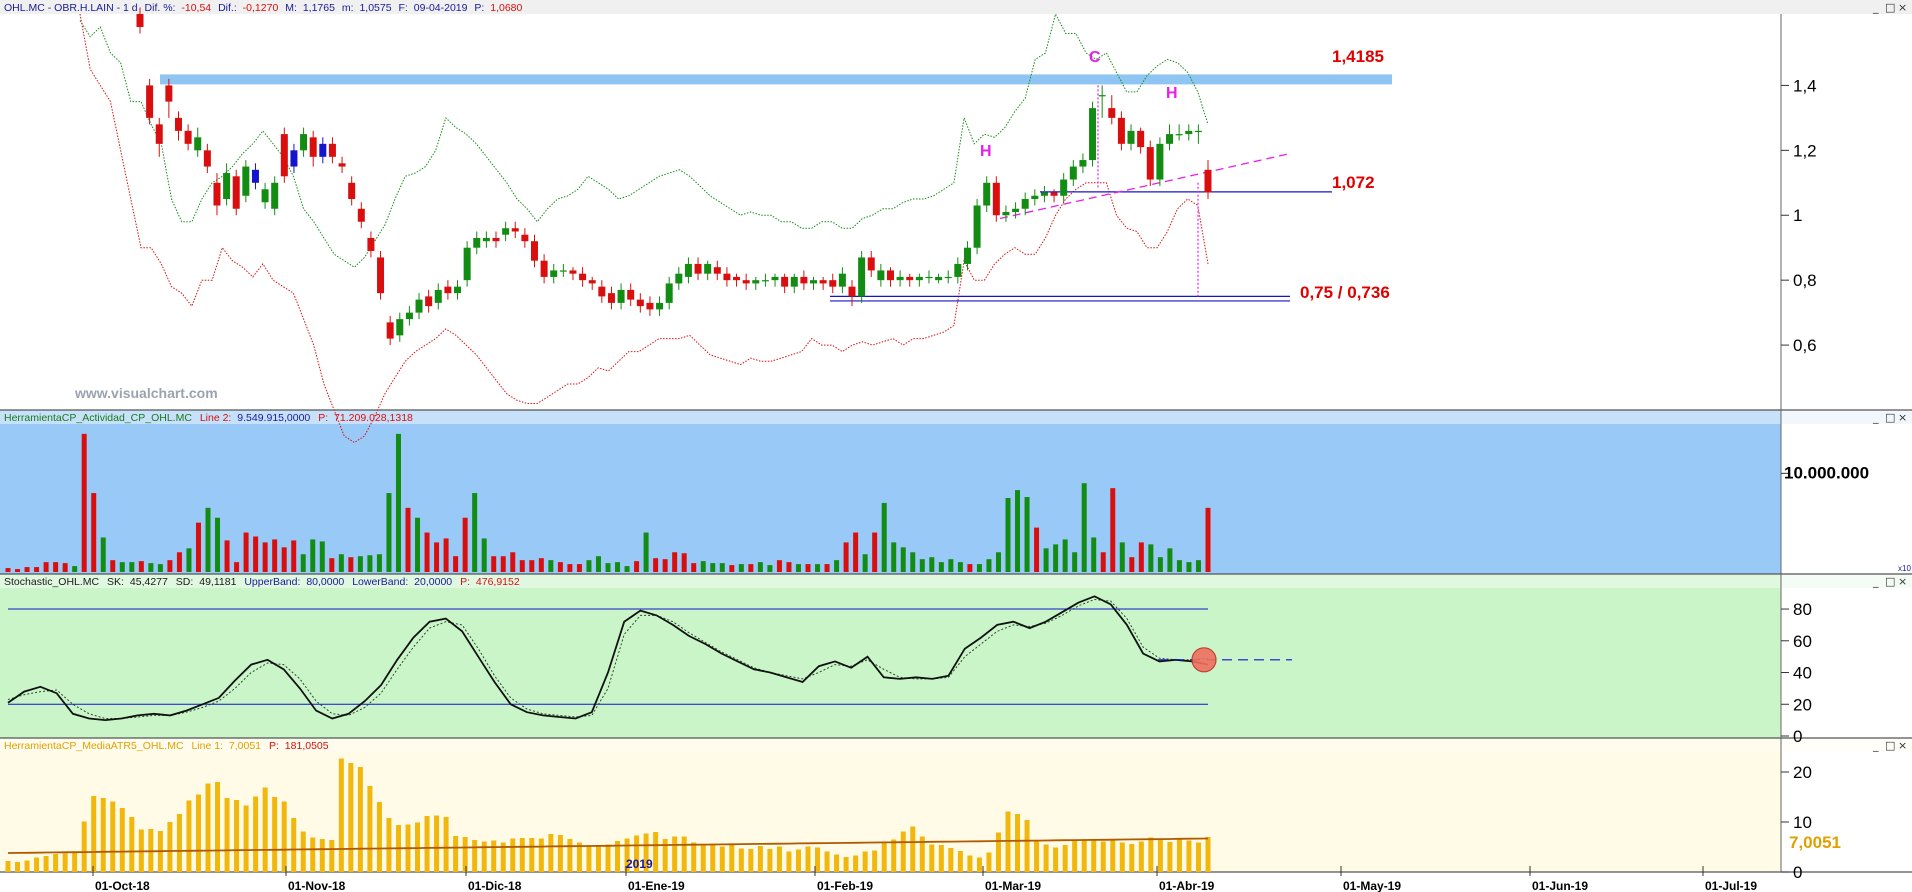 The height and width of the screenshot is (892, 1912). Describe the element at coordinates (1802, 704) in the screenshot. I see `stoch-tick-label: 20` at that location.